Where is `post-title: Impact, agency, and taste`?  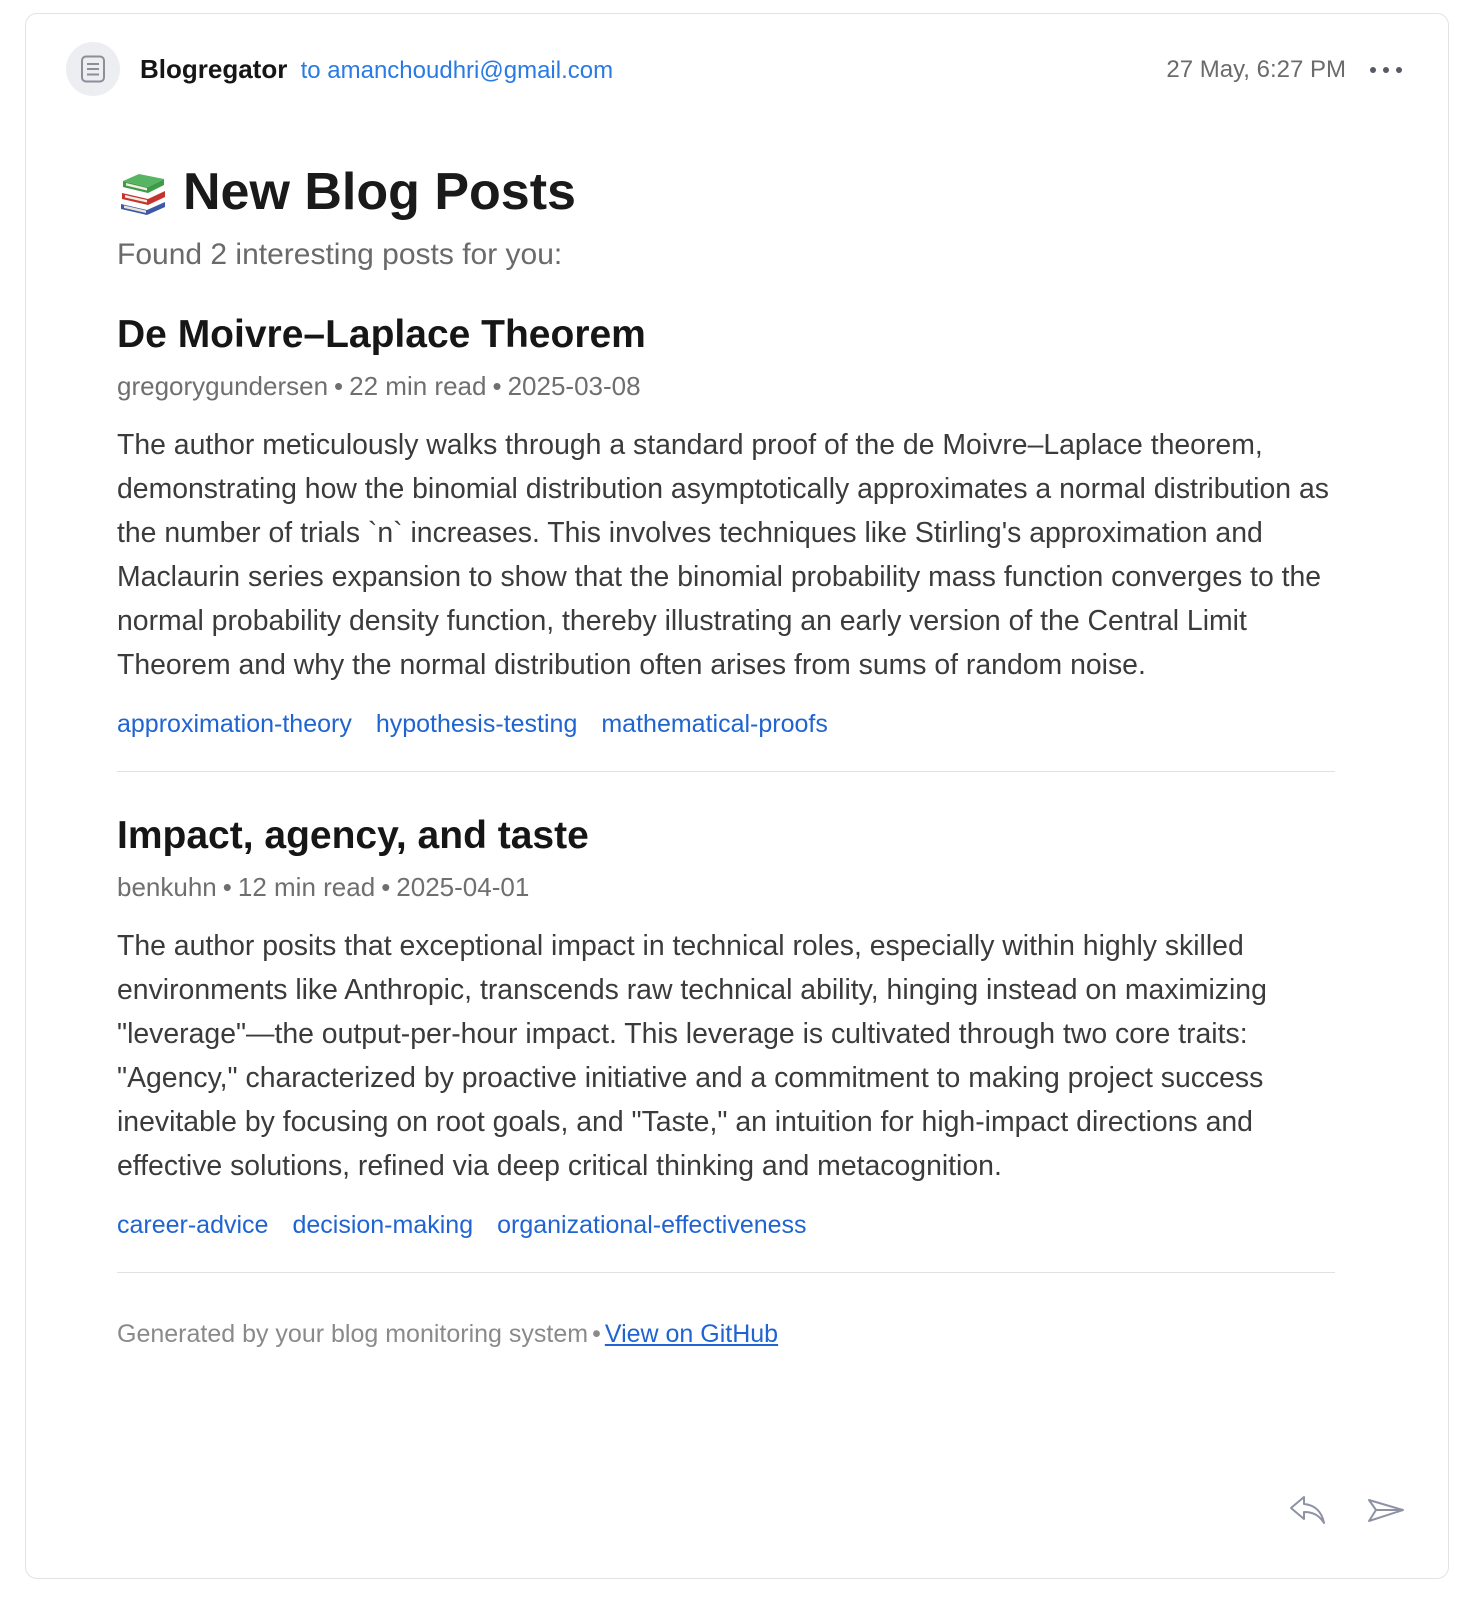
post-title: Impact, agency, and taste is located at coordinates (726, 836).